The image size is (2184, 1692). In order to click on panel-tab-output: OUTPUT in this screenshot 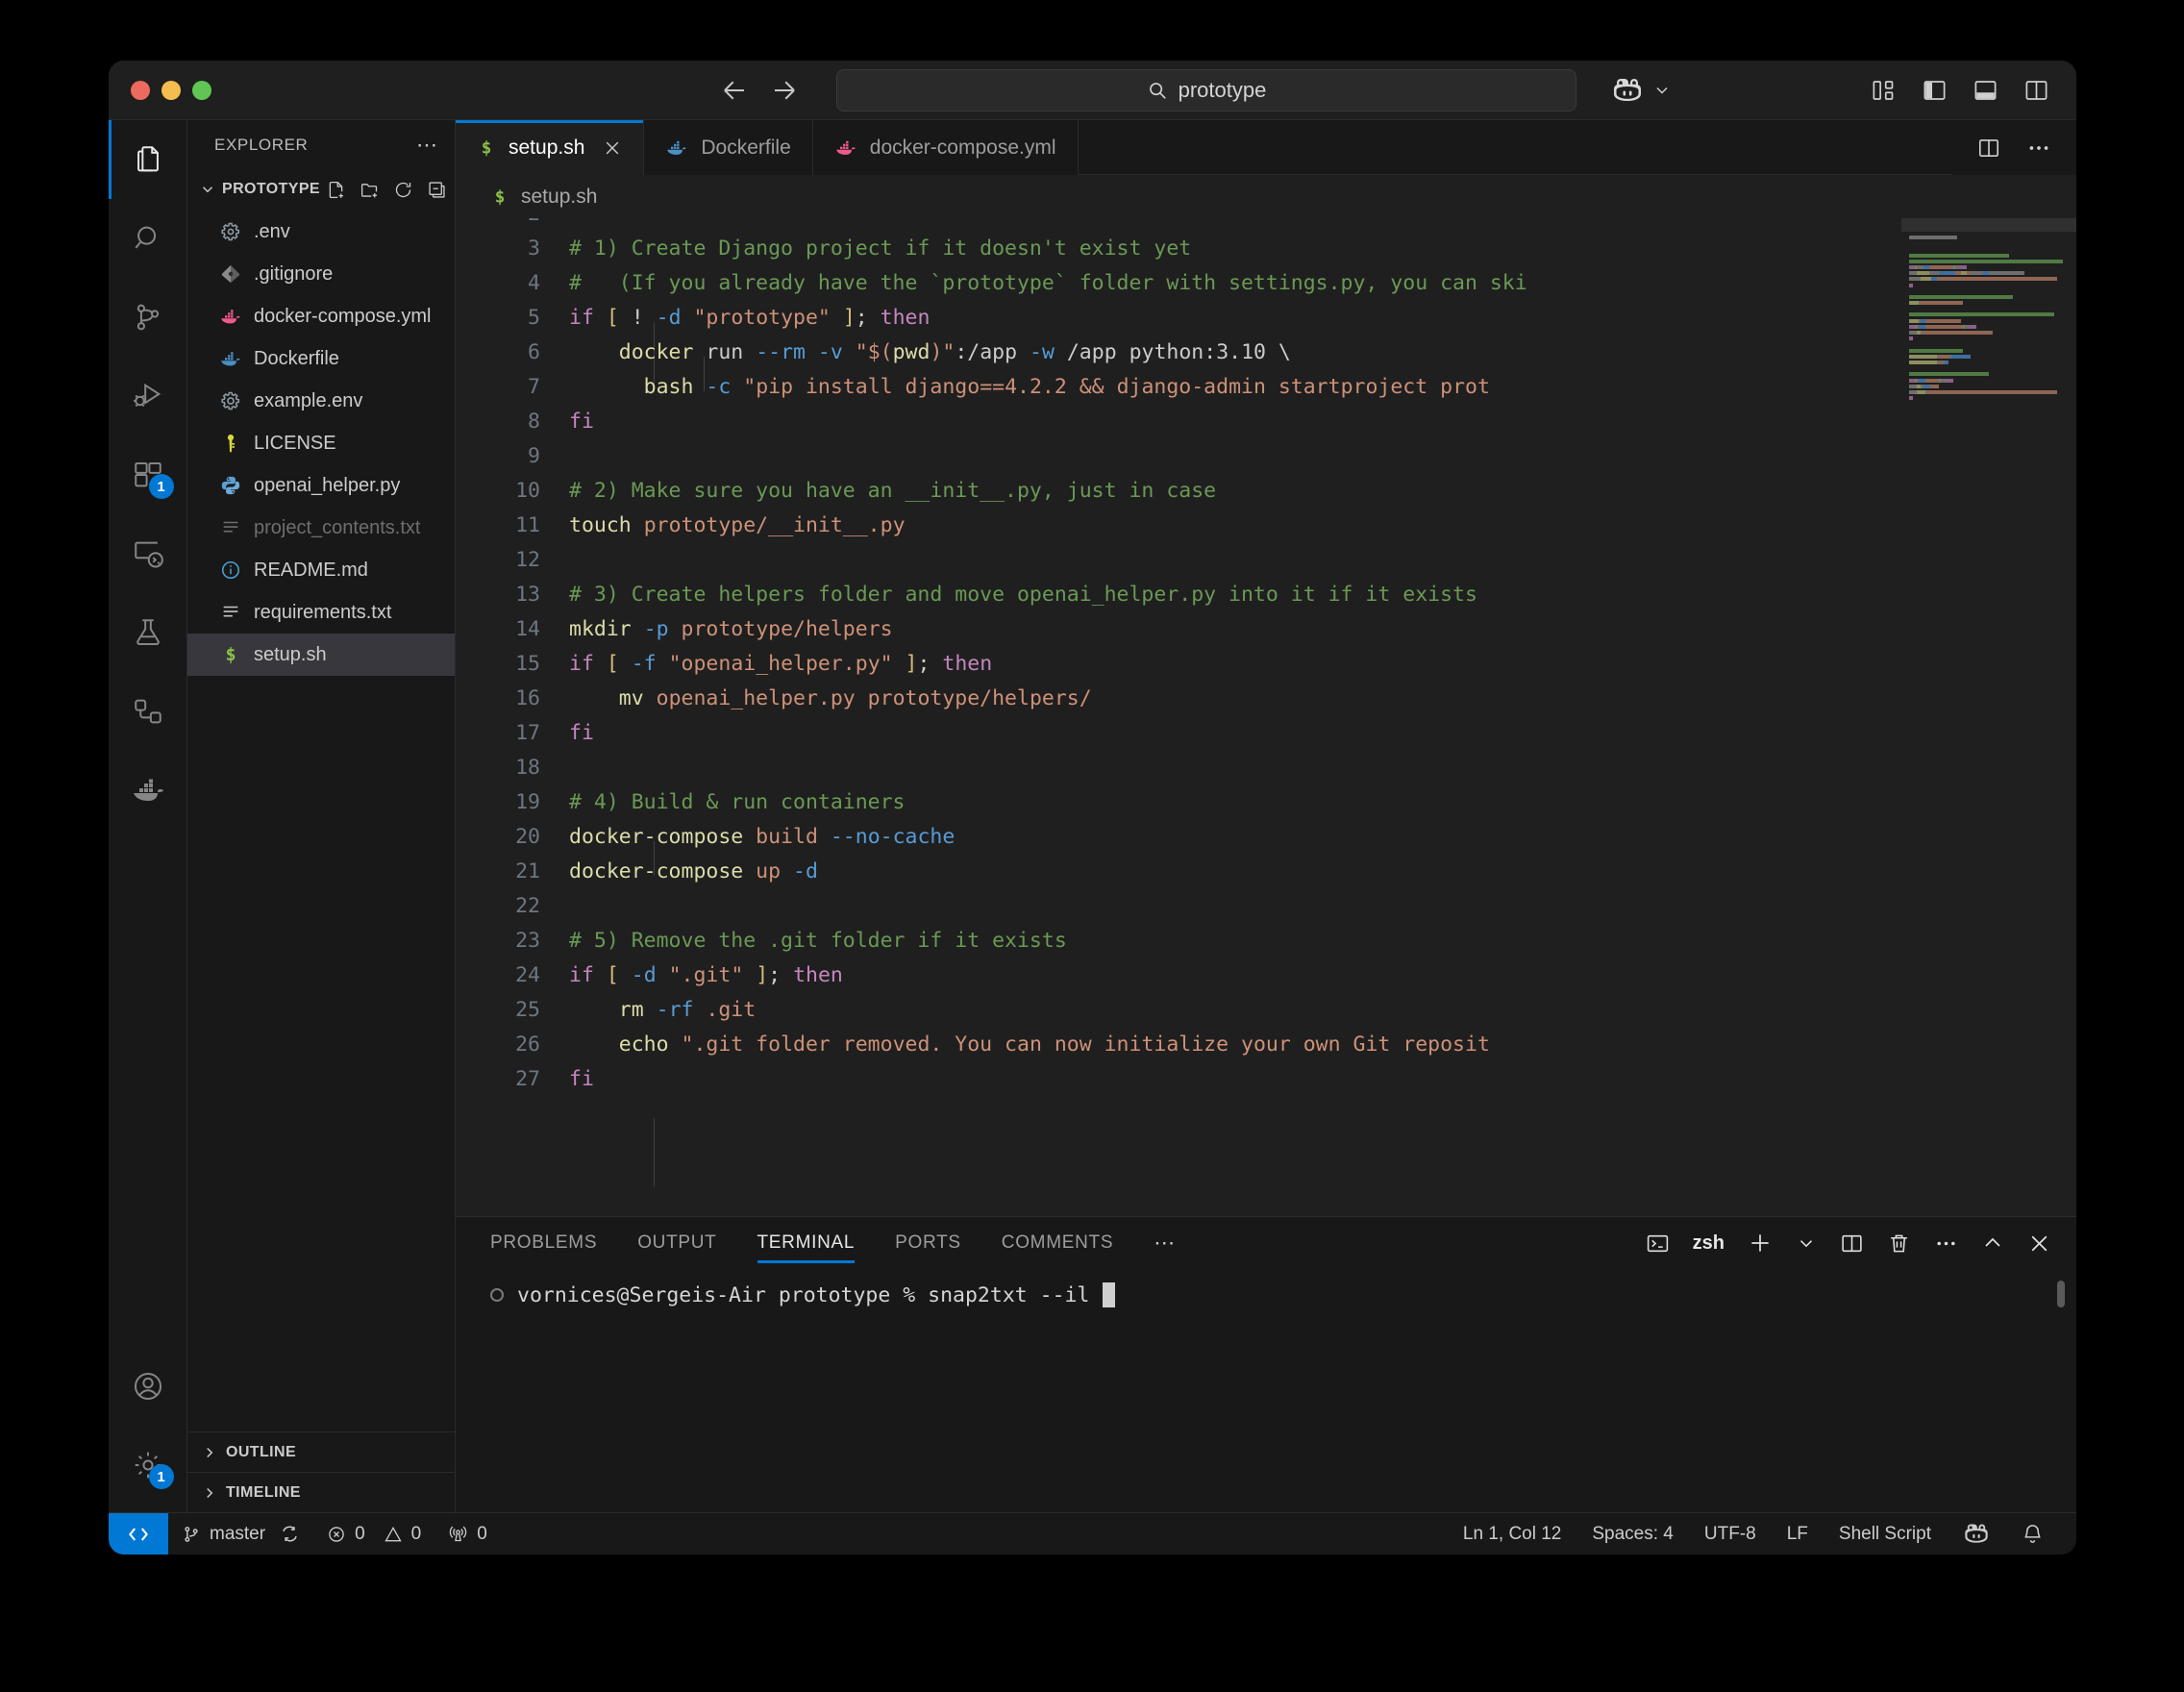, I will do `click(677, 1243)`.